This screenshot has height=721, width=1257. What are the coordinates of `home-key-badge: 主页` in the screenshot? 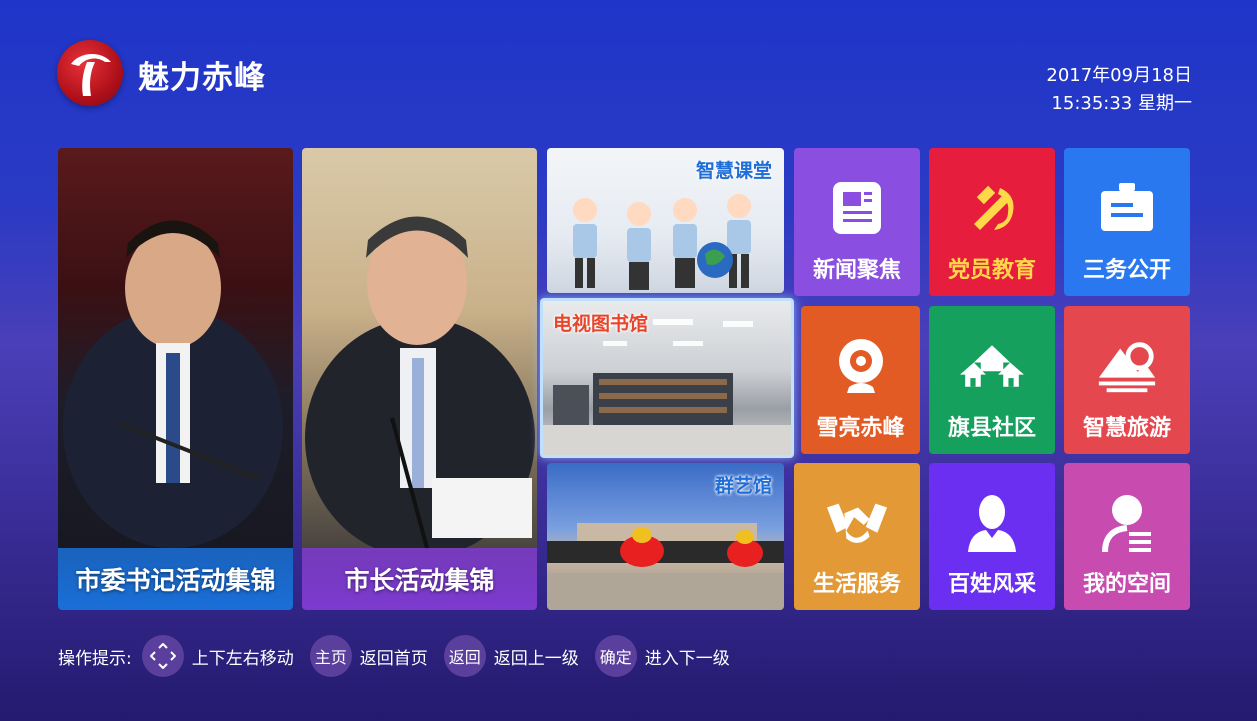 It's located at (330, 656).